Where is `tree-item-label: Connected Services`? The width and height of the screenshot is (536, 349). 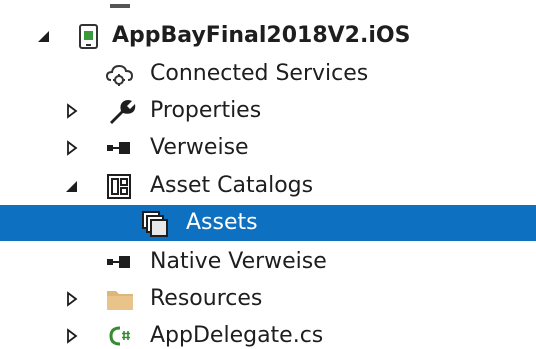 tree-item-label: Connected Services is located at coordinates (259, 73).